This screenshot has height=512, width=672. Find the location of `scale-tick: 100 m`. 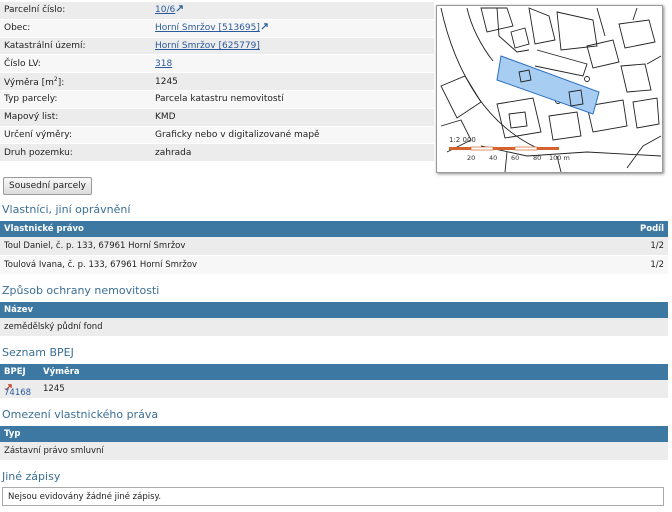

scale-tick: 100 m is located at coordinates (559, 158).